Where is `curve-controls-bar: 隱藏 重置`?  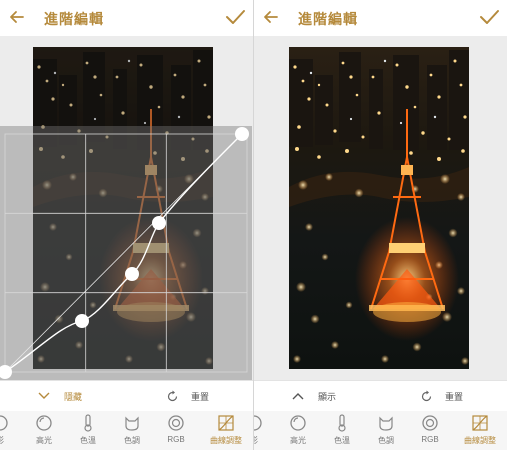 curve-controls-bar: 隱藏 重置 is located at coordinates (126, 395).